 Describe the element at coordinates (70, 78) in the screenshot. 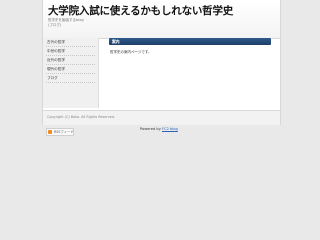

I see `sidebar-item-blog: ブログ` at that location.